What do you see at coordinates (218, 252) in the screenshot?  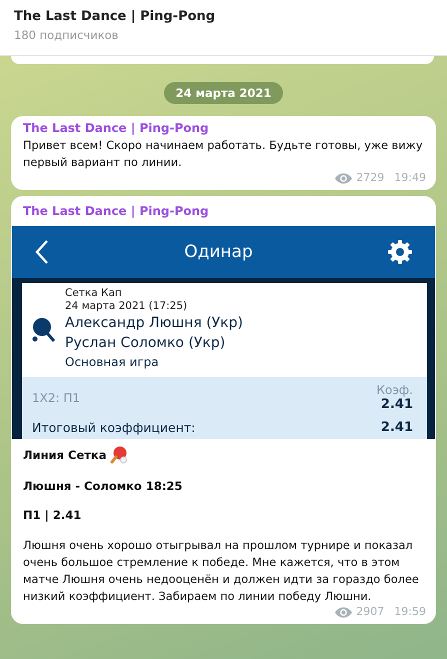 I see `screen-title: Одинар` at bounding box center [218, 252].